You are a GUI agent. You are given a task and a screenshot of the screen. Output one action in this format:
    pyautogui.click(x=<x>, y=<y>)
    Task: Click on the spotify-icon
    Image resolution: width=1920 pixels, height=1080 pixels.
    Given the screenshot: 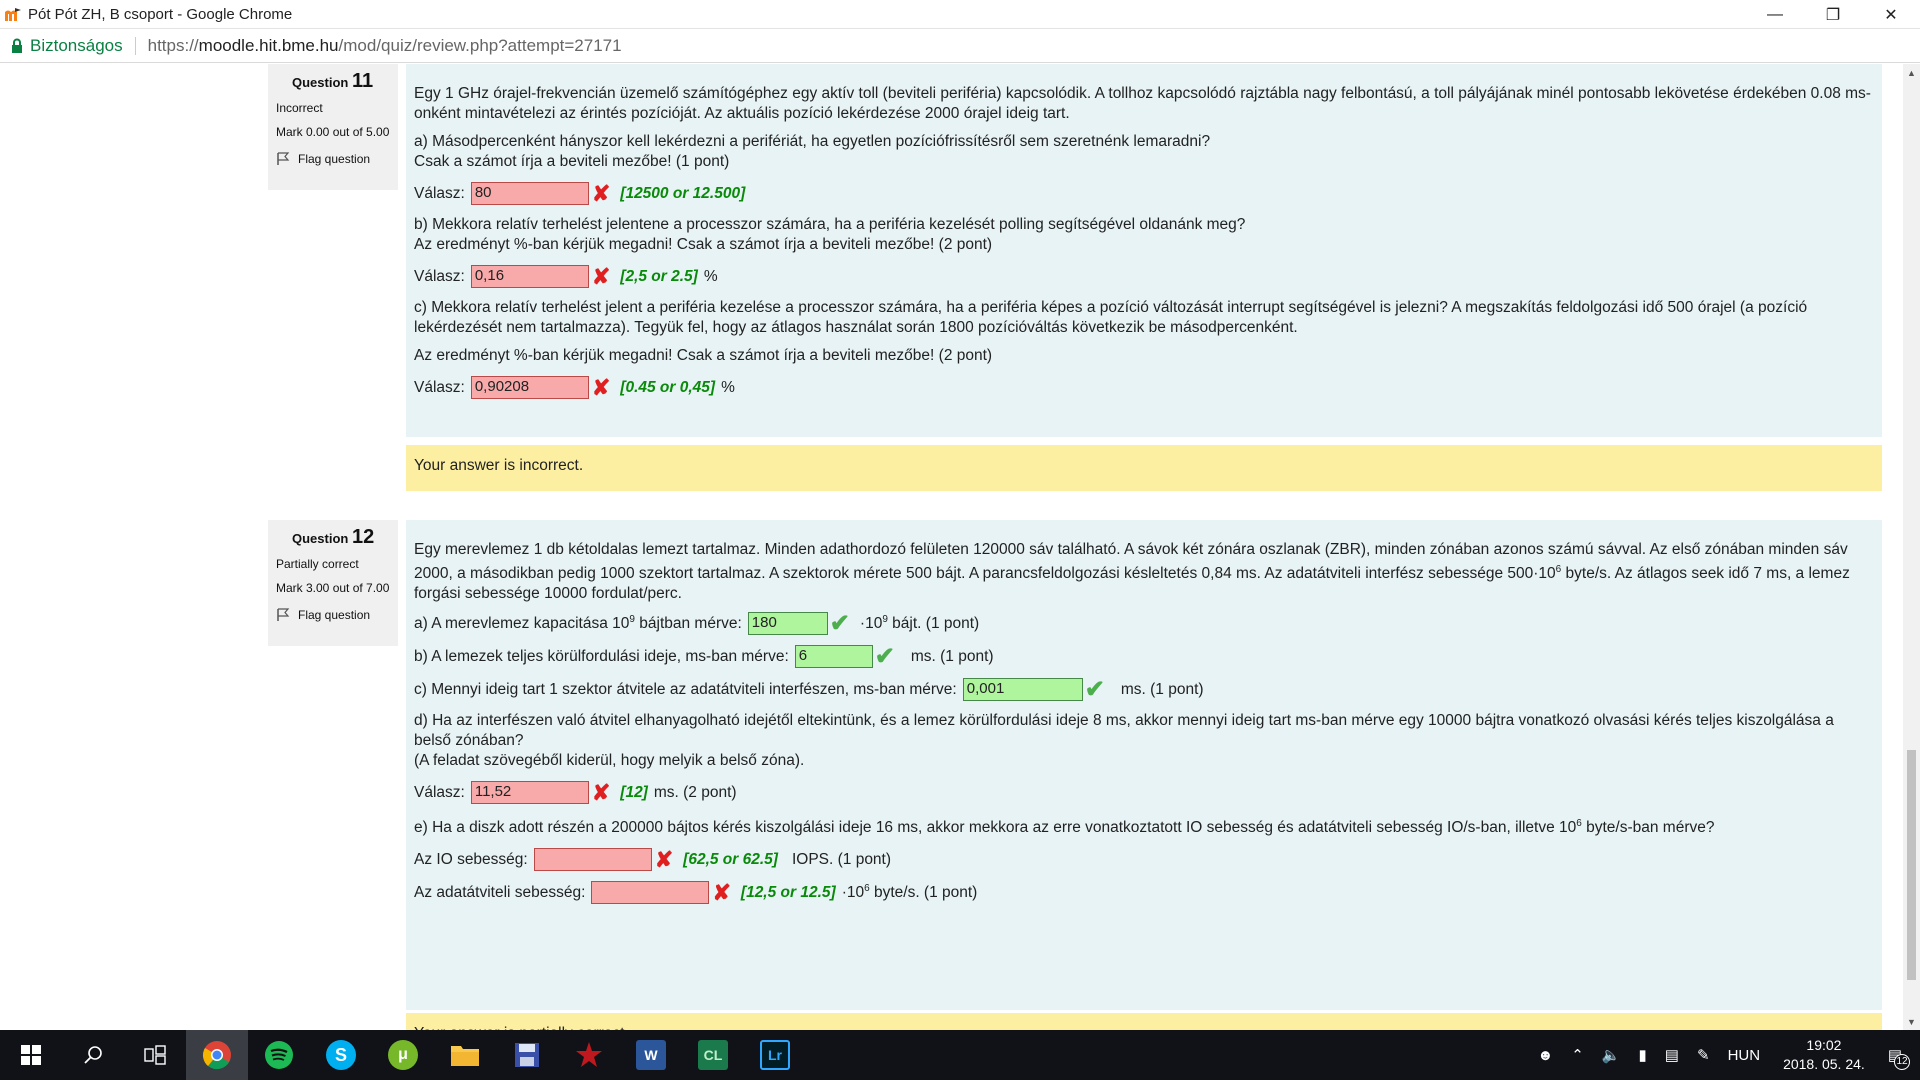 What is the action you would take?
    pyautogui.click(x=279, y=1055)
    